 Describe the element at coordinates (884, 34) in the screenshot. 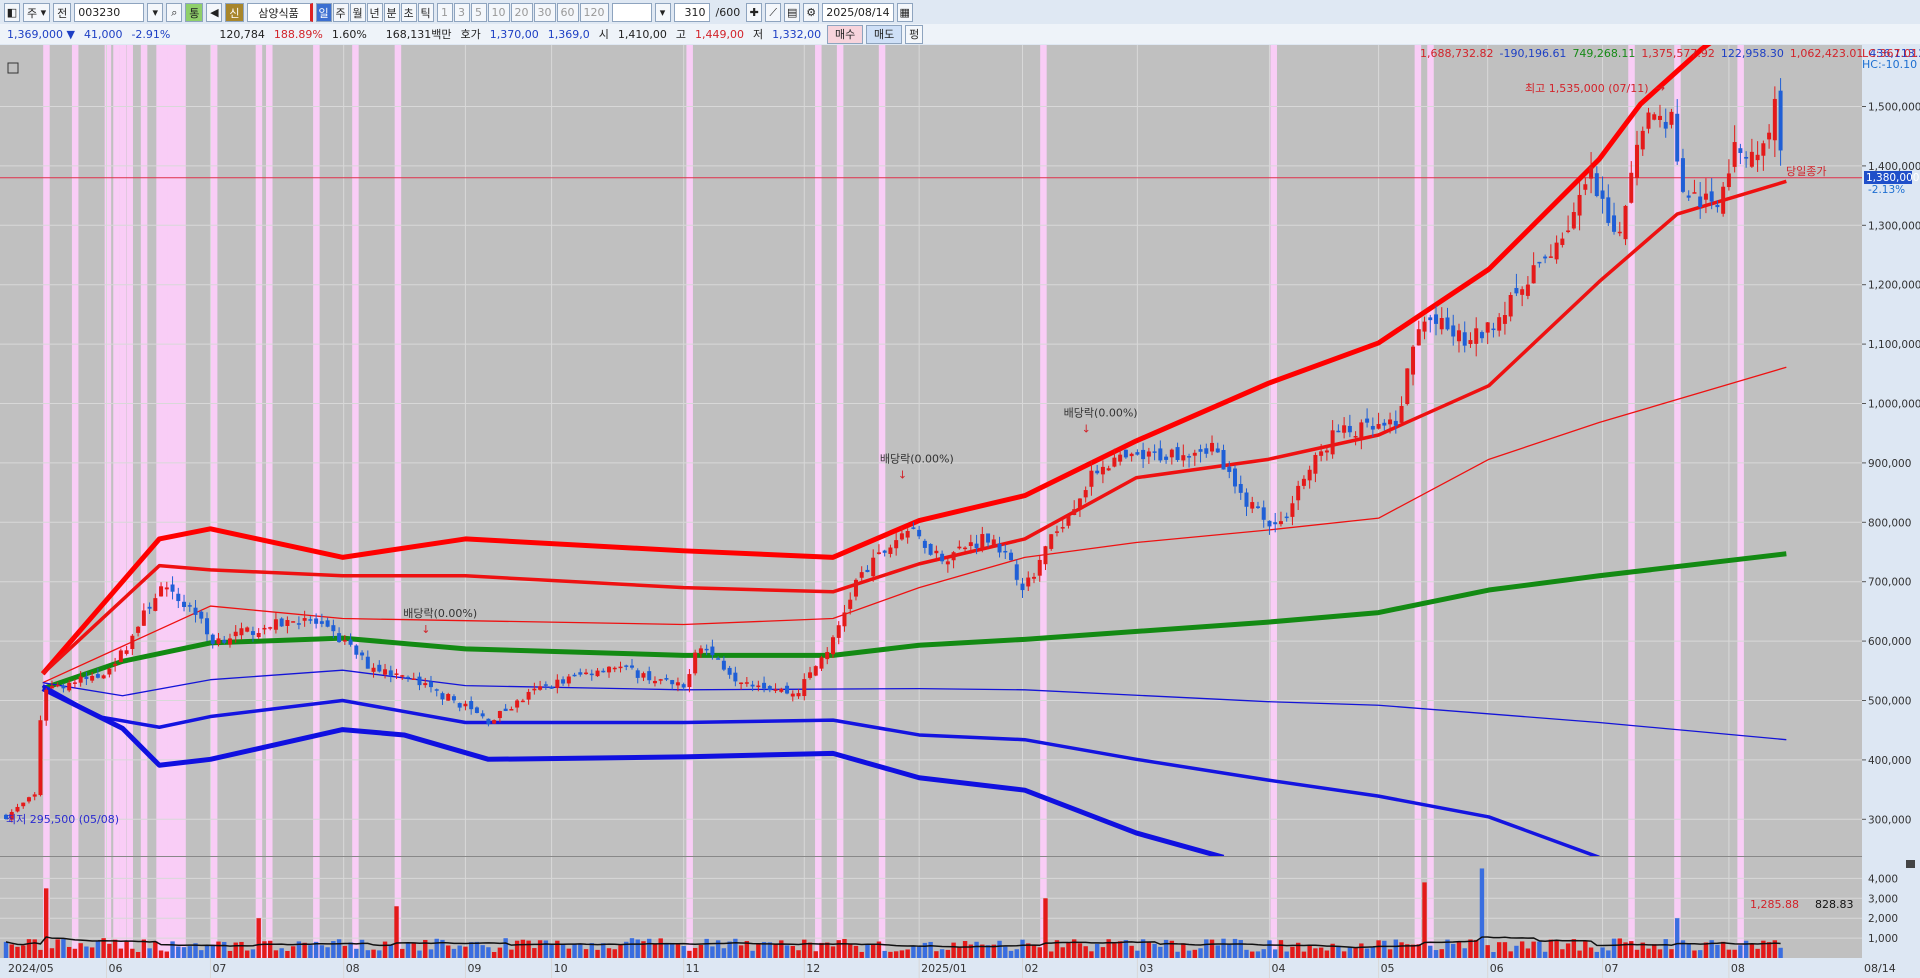

I see `sell-button: 매도` at that location.